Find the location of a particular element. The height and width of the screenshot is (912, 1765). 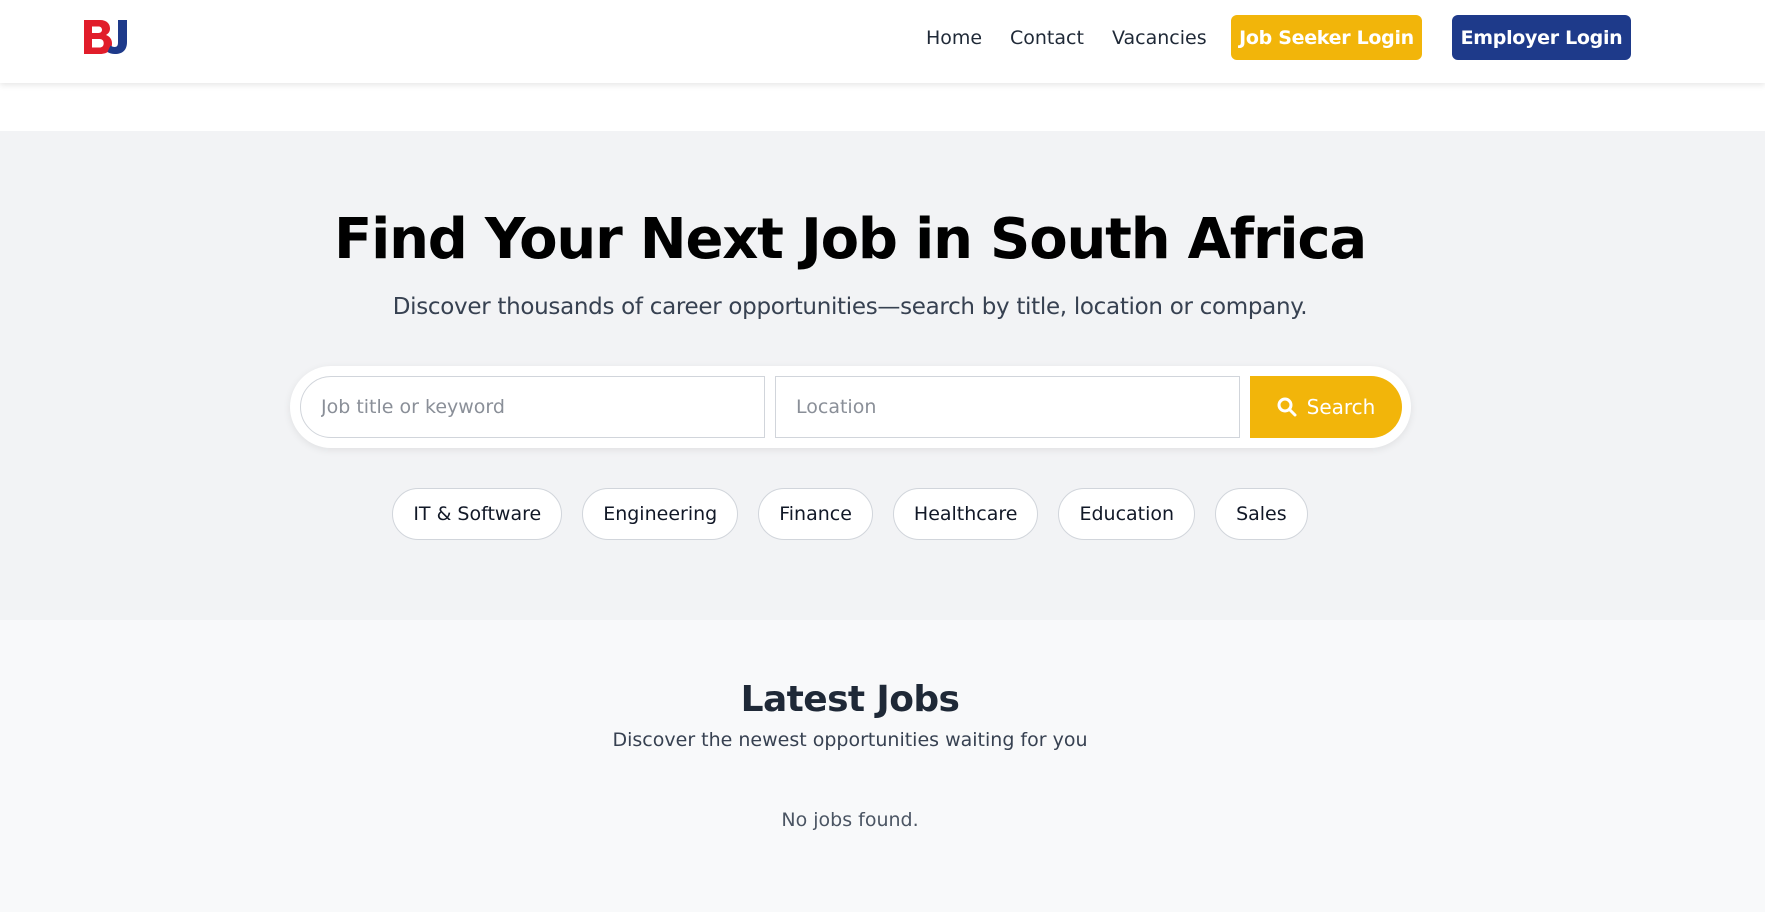

no-jobs-message: No jobs found. is located at coordinates (850, 820).